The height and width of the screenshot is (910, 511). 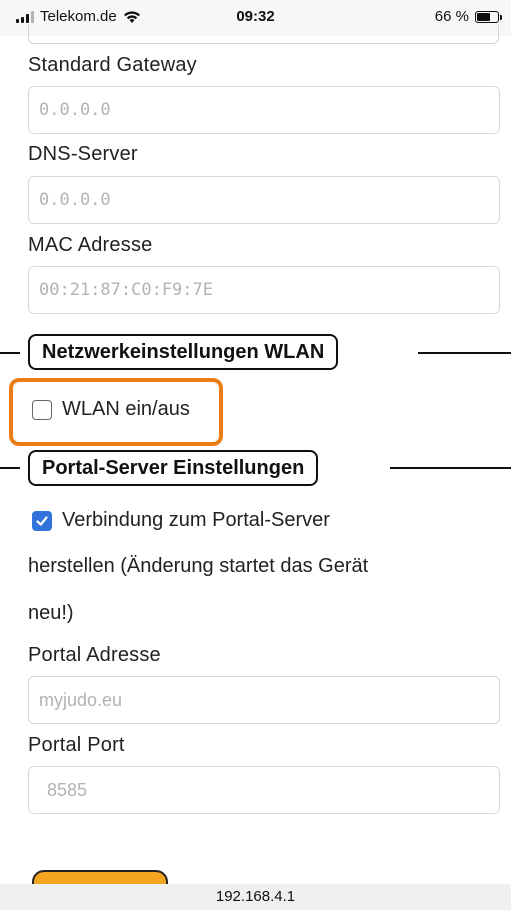 What do you see at coordinates (51, 613) in the screenshot?
I see `portal-connect-label-line-3: neu!)` at bounding box center [51, 613].